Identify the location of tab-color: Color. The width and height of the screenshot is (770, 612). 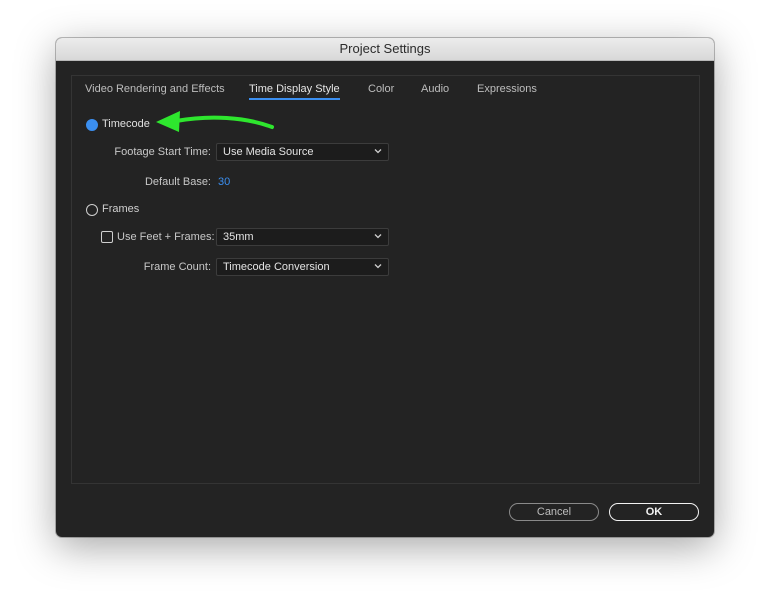
(381, 89).